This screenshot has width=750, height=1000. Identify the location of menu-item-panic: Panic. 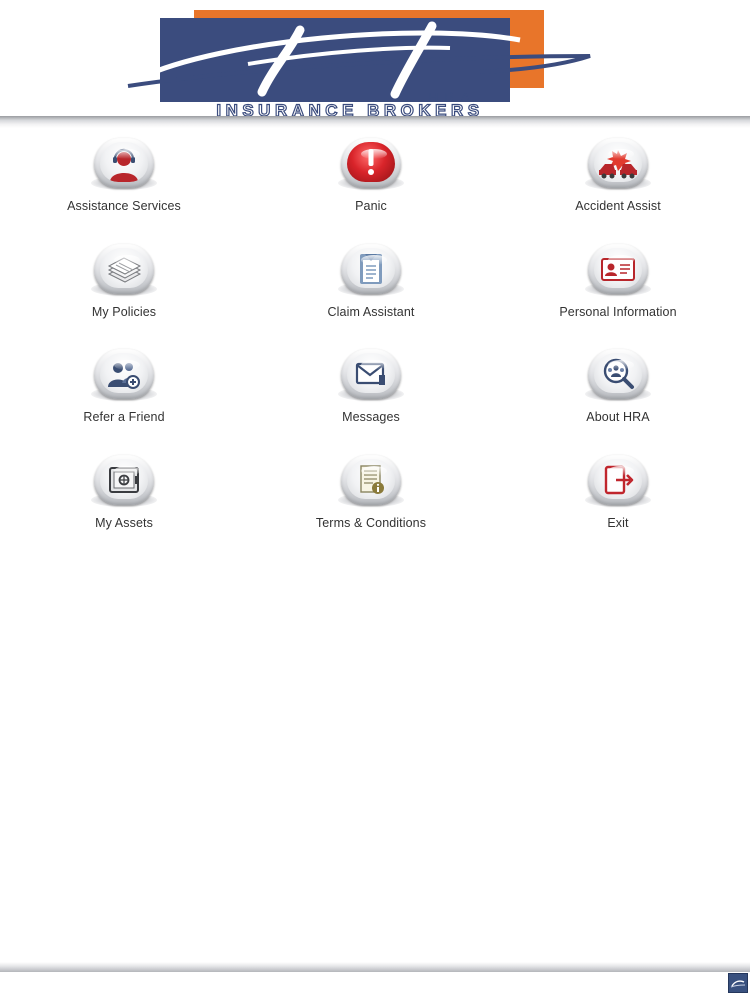
(371, 182).